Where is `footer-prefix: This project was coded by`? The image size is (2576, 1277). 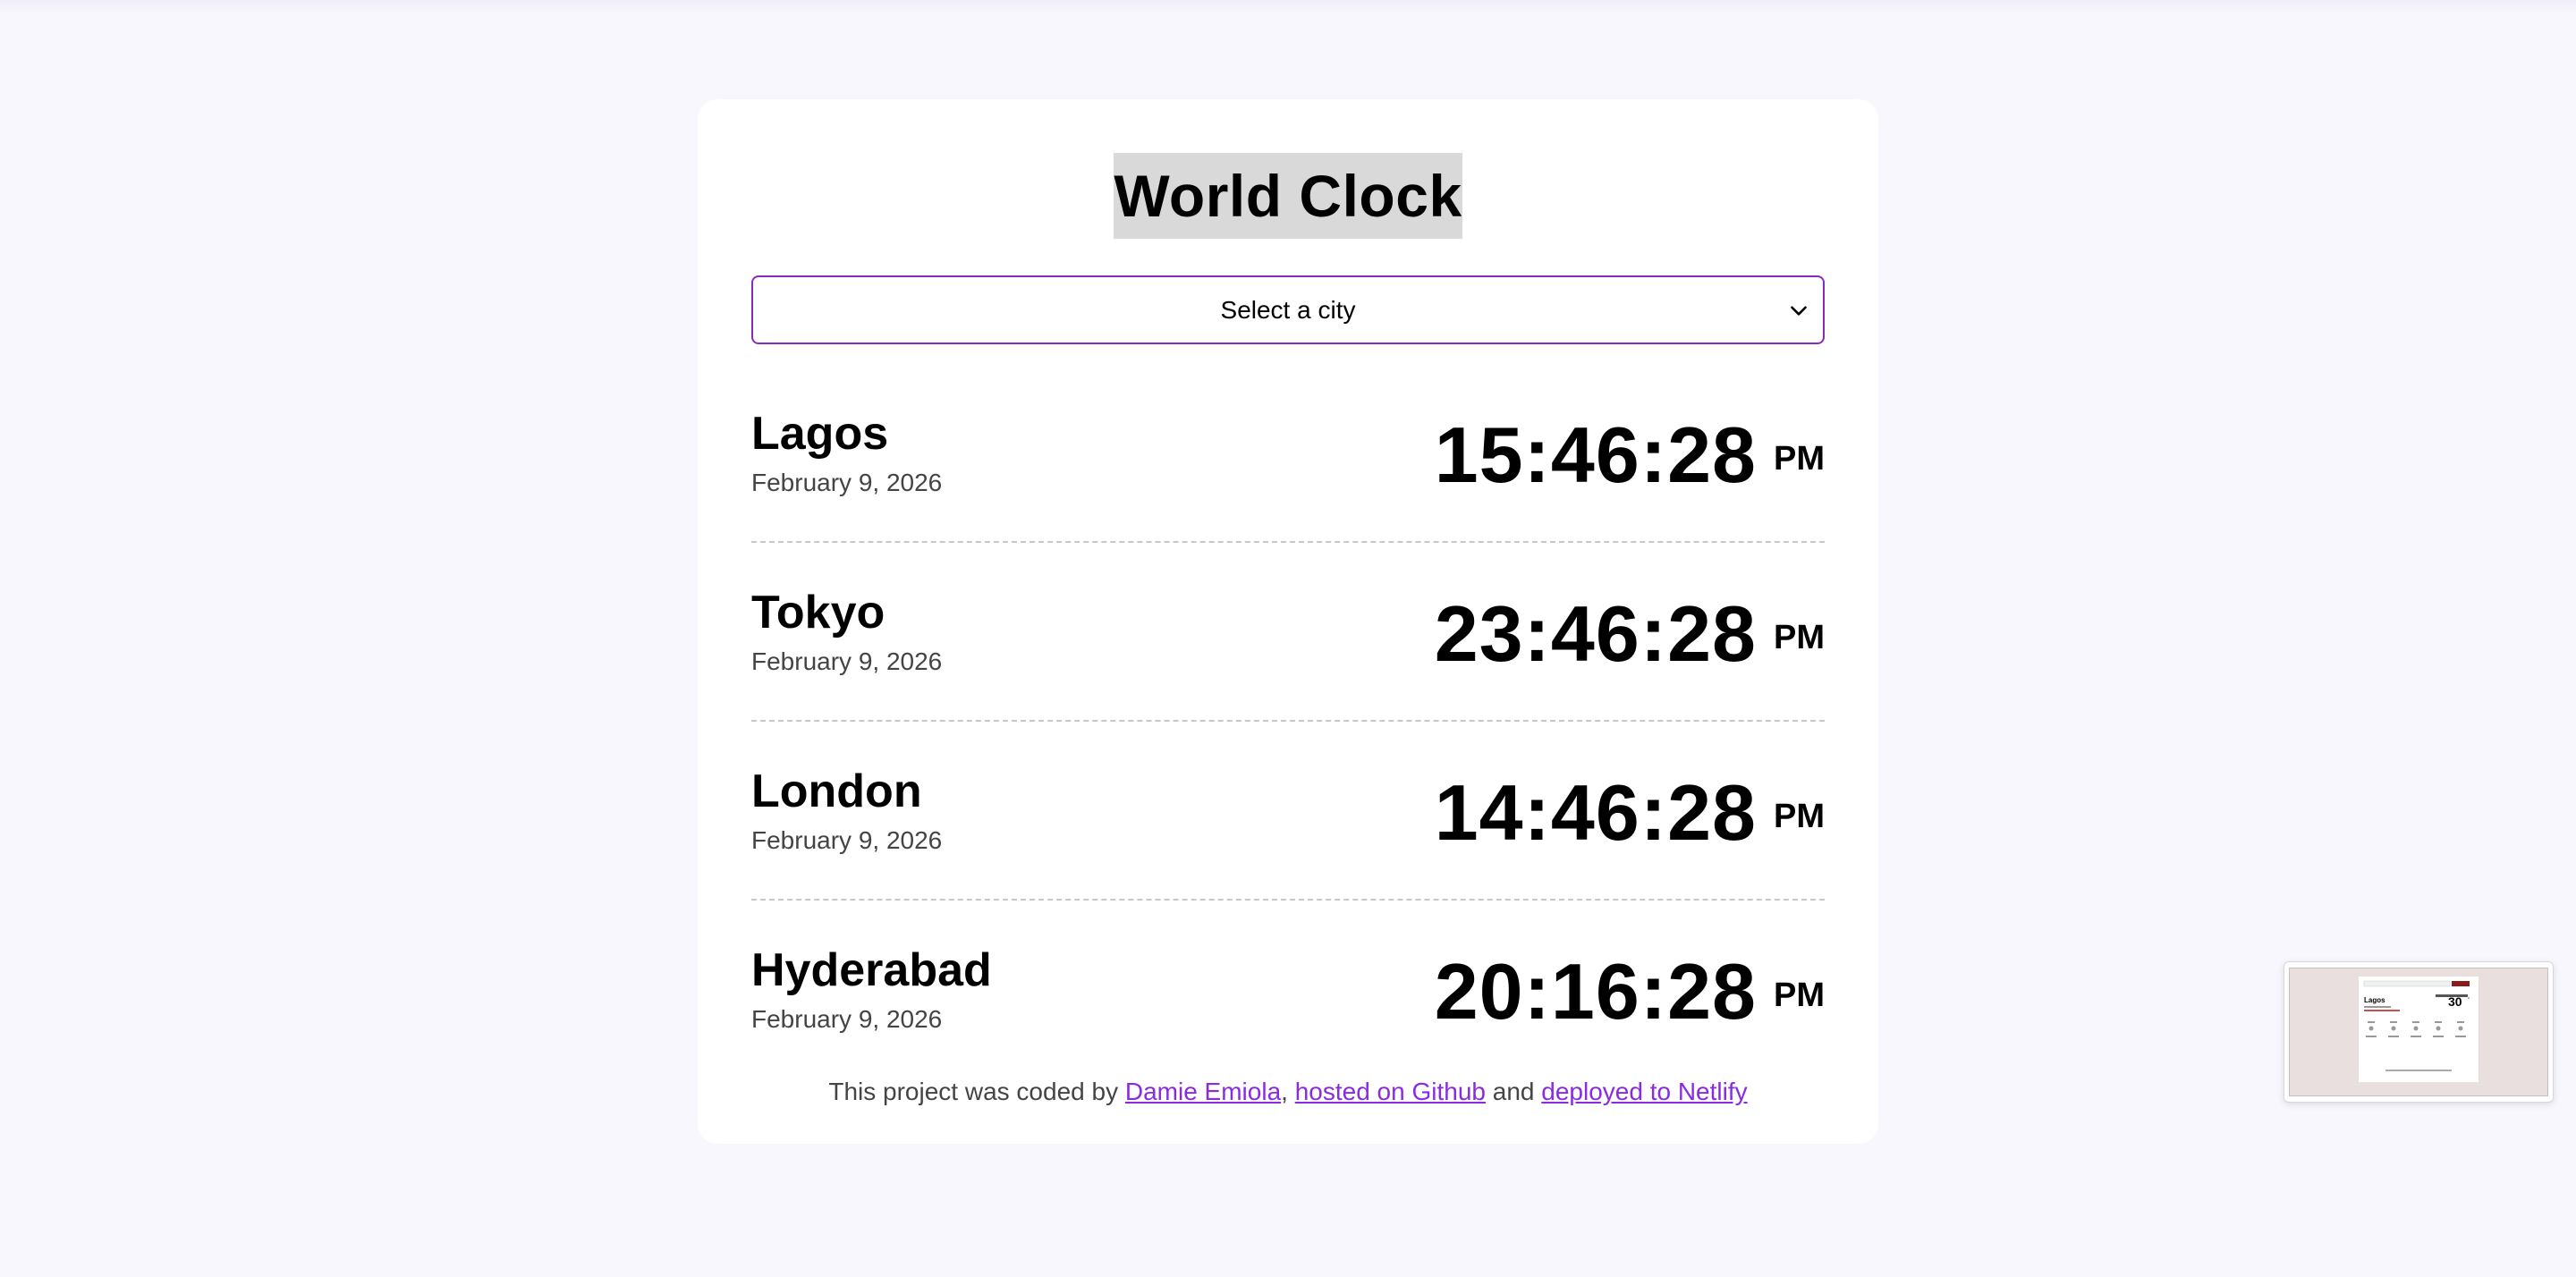
footer-prefix: This project was coded by is located at coordinates (976, 1091).